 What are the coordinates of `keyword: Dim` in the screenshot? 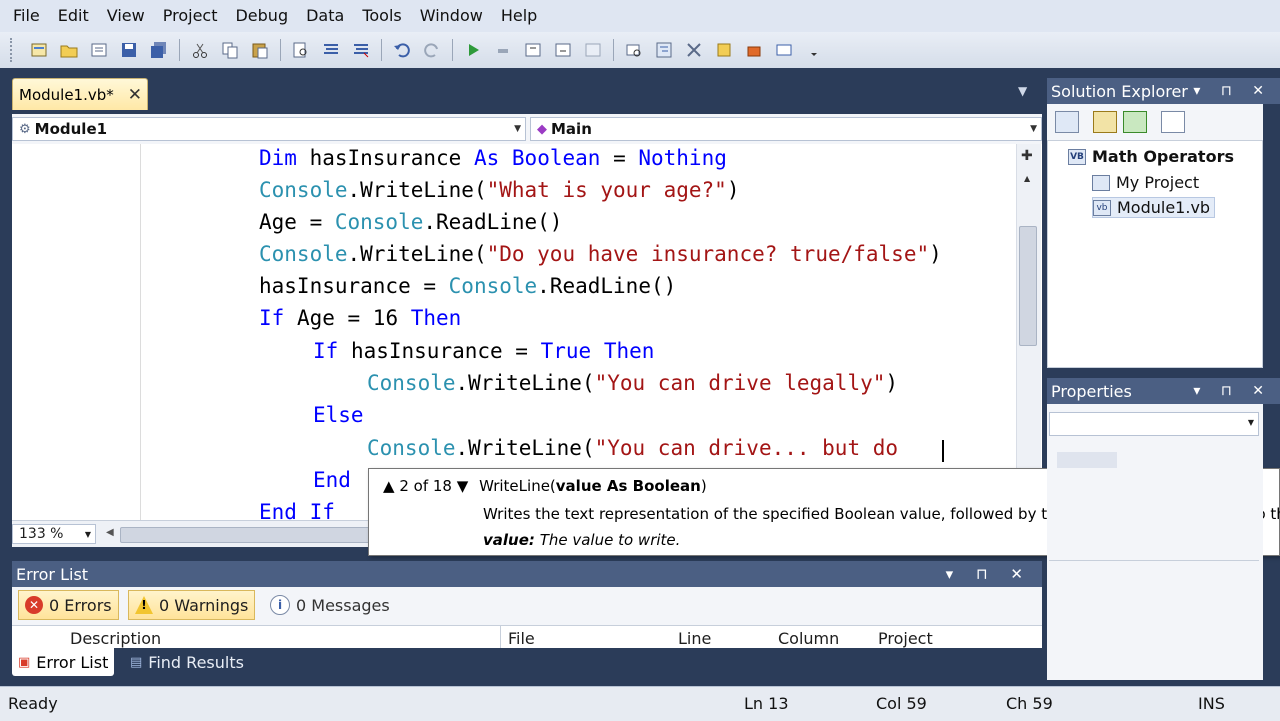 It's located at (278, 158).